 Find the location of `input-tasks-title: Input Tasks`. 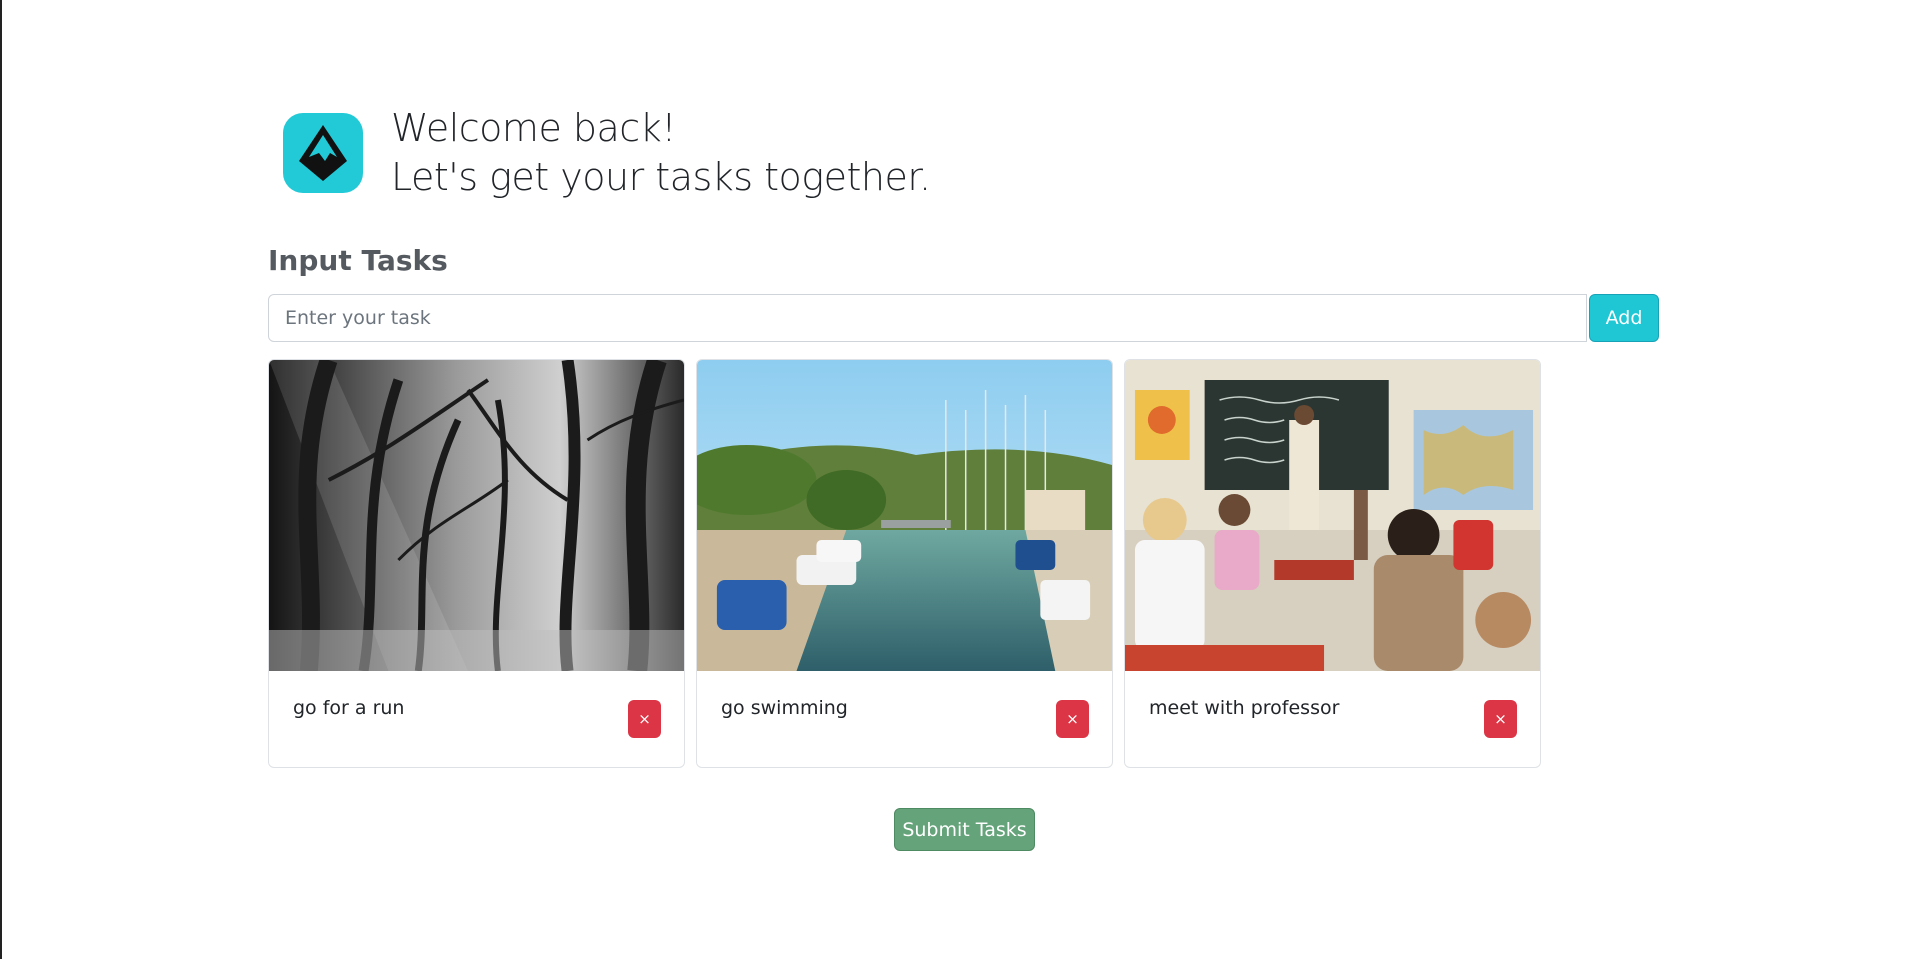

input-tasks-title: Input Tasks is located at coordinates (358, 260).